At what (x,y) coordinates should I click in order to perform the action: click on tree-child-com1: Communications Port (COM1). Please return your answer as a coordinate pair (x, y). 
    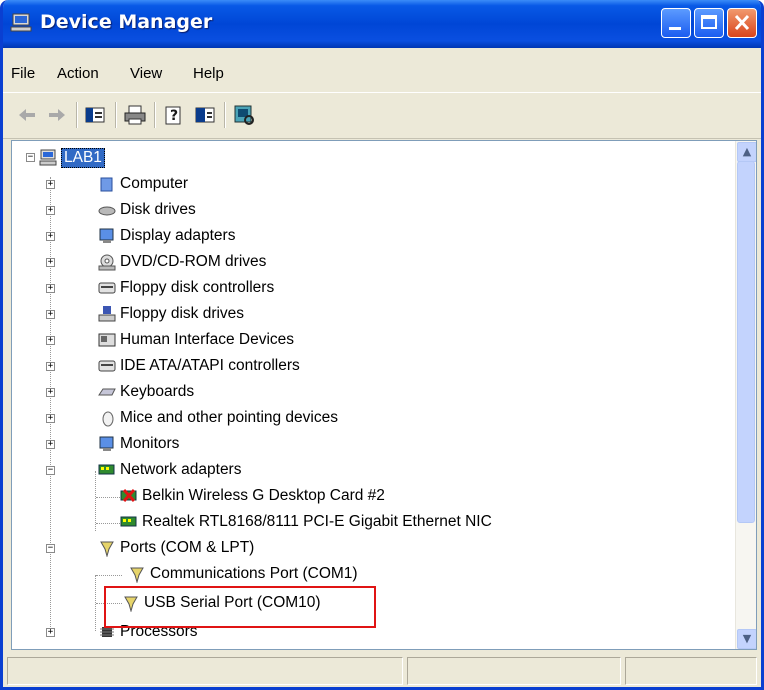
    Looking at the image, I should click on (243, 574).